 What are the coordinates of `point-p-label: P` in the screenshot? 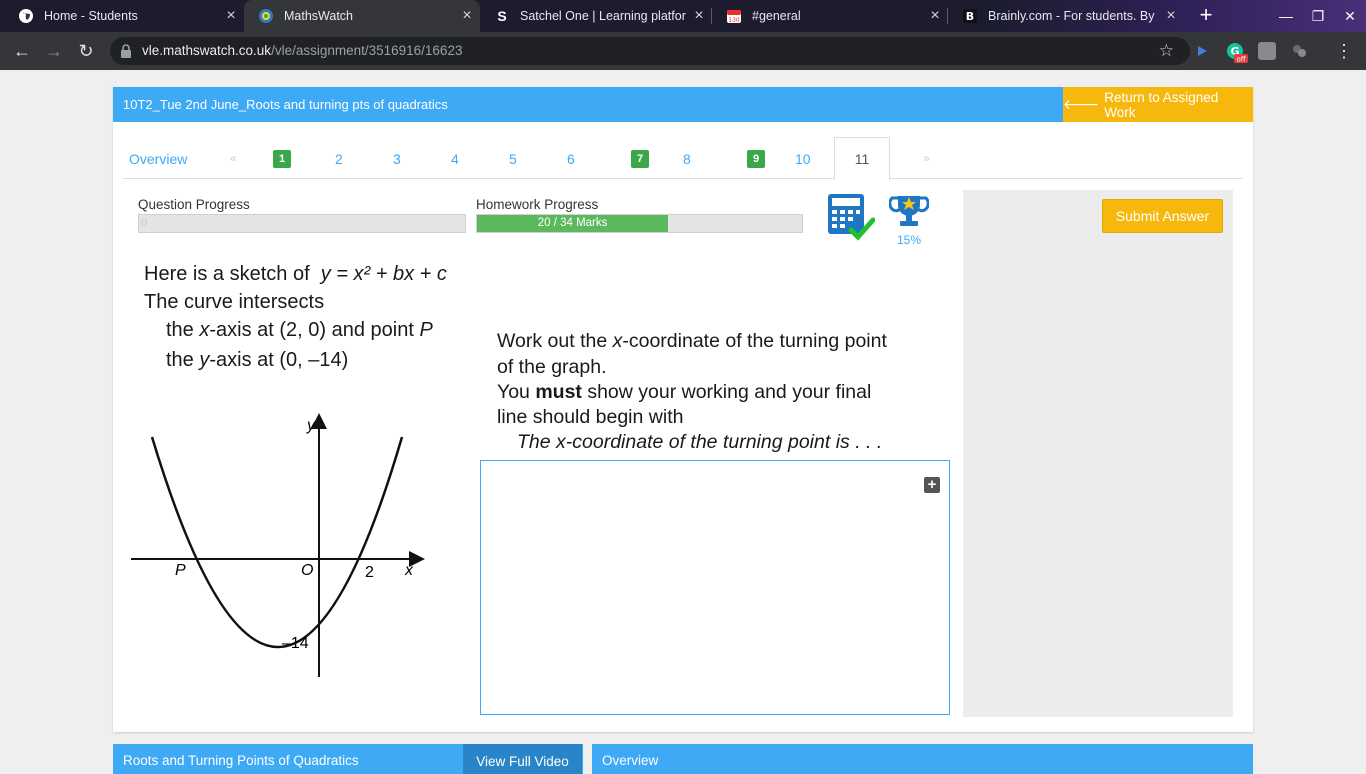 It's located at (180, 570).